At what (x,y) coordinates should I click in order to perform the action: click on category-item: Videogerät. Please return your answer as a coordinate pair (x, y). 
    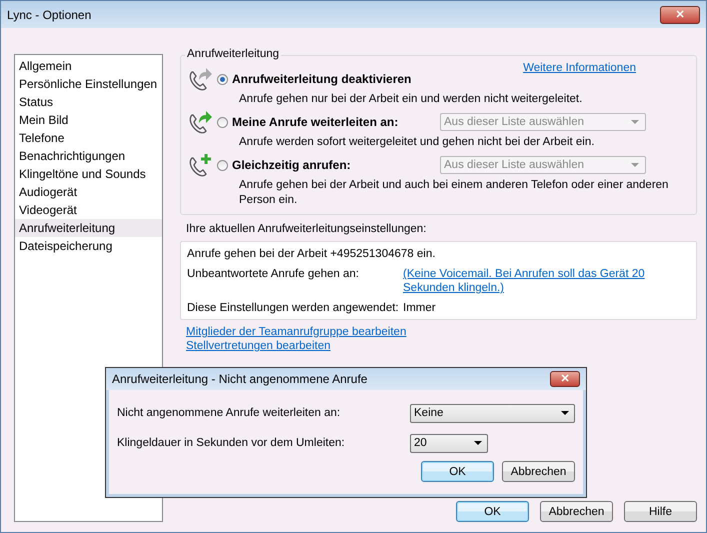
    Looking at the image, I should click on (88, 210).